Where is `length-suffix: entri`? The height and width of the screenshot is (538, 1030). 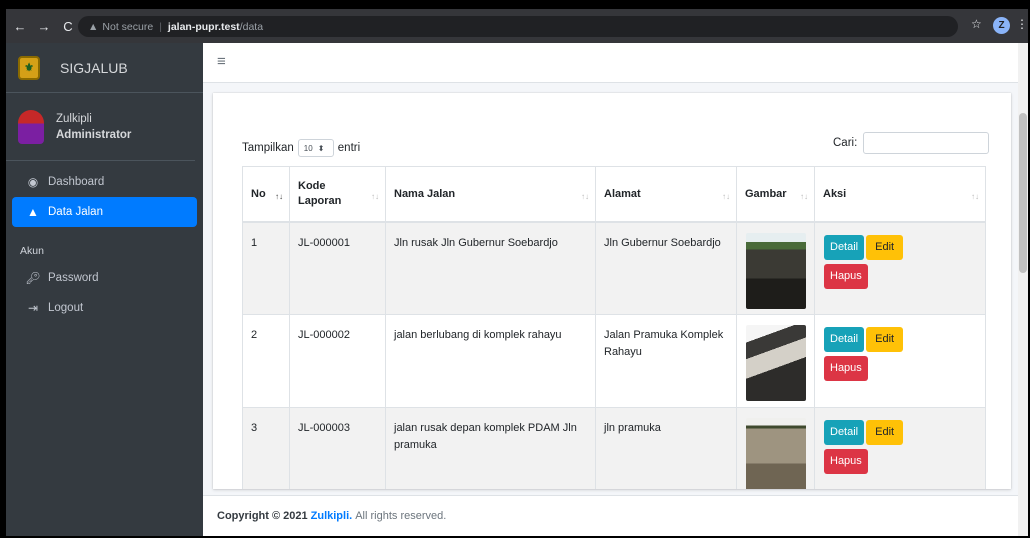 length-suffix: entri is located at coordinates (349, 148).